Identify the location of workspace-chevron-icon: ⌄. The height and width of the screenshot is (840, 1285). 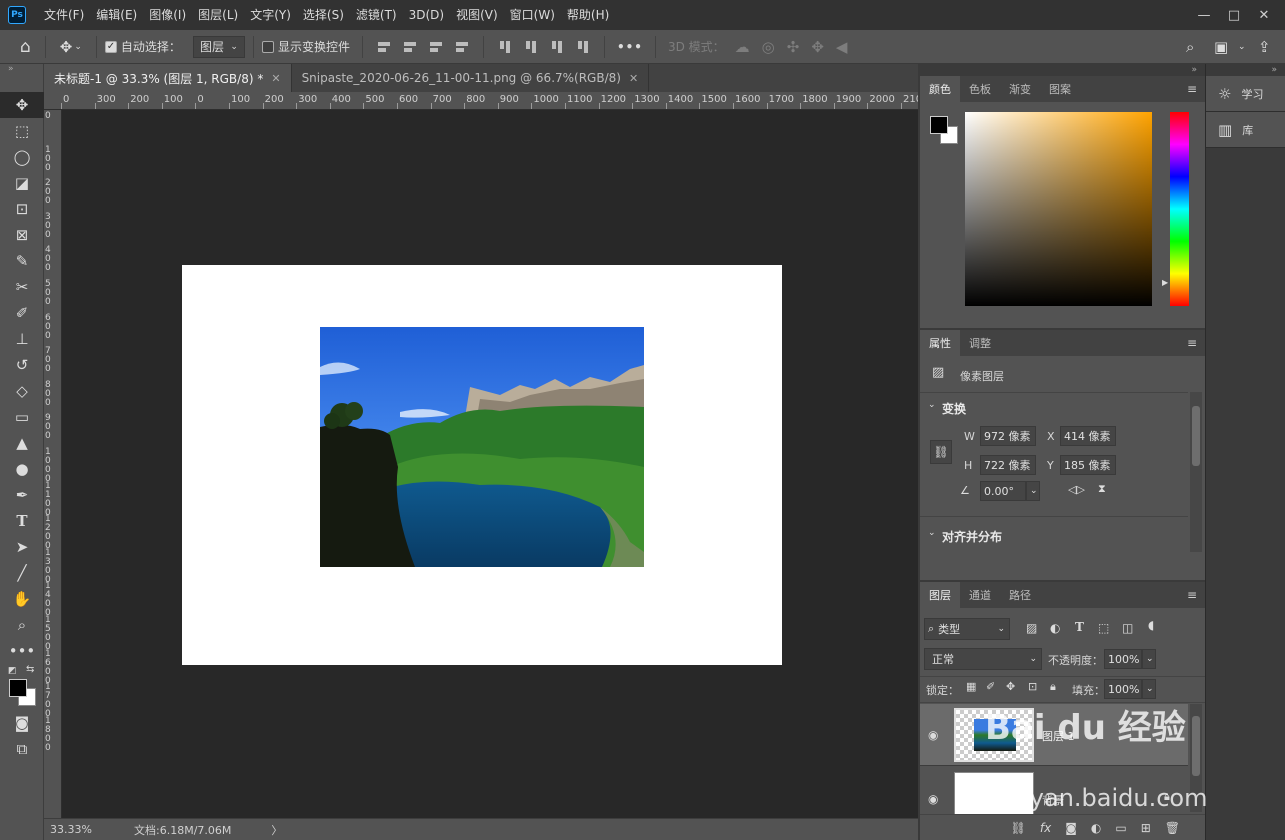
(1242, 47).